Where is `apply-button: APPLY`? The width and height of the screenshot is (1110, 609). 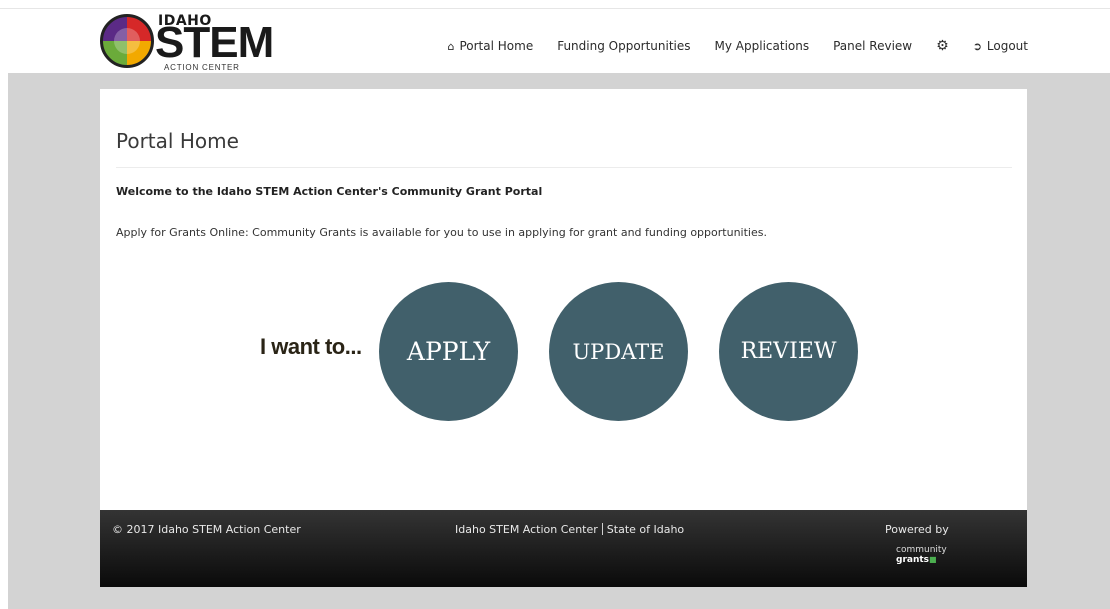 apply-button: APPLY is located at coordinates (448, 351).